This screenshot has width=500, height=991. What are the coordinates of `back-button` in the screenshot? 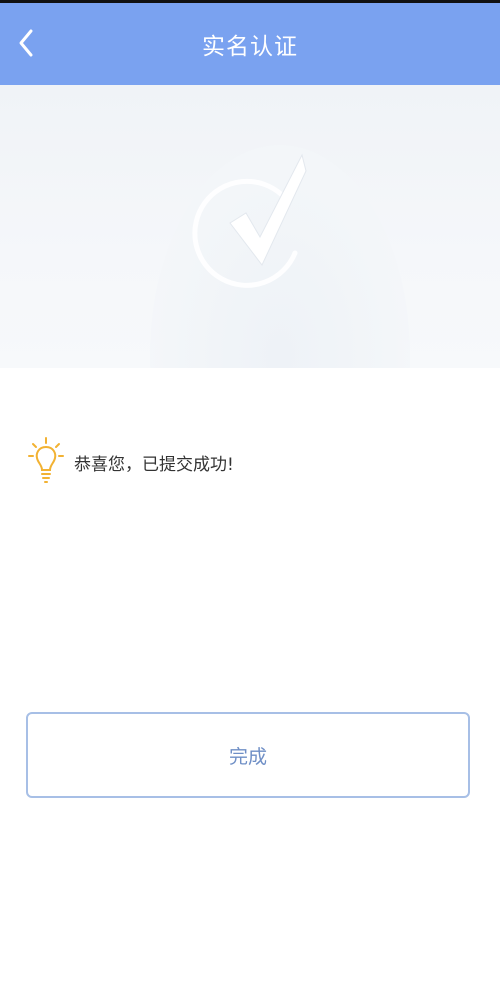 It's located at (26, 43).